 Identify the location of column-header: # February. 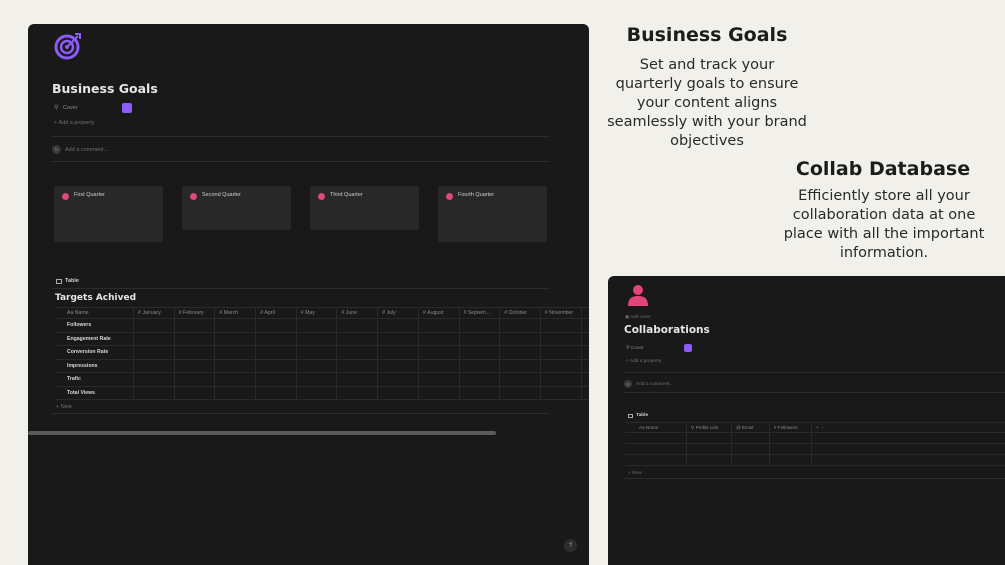
(195, 313).